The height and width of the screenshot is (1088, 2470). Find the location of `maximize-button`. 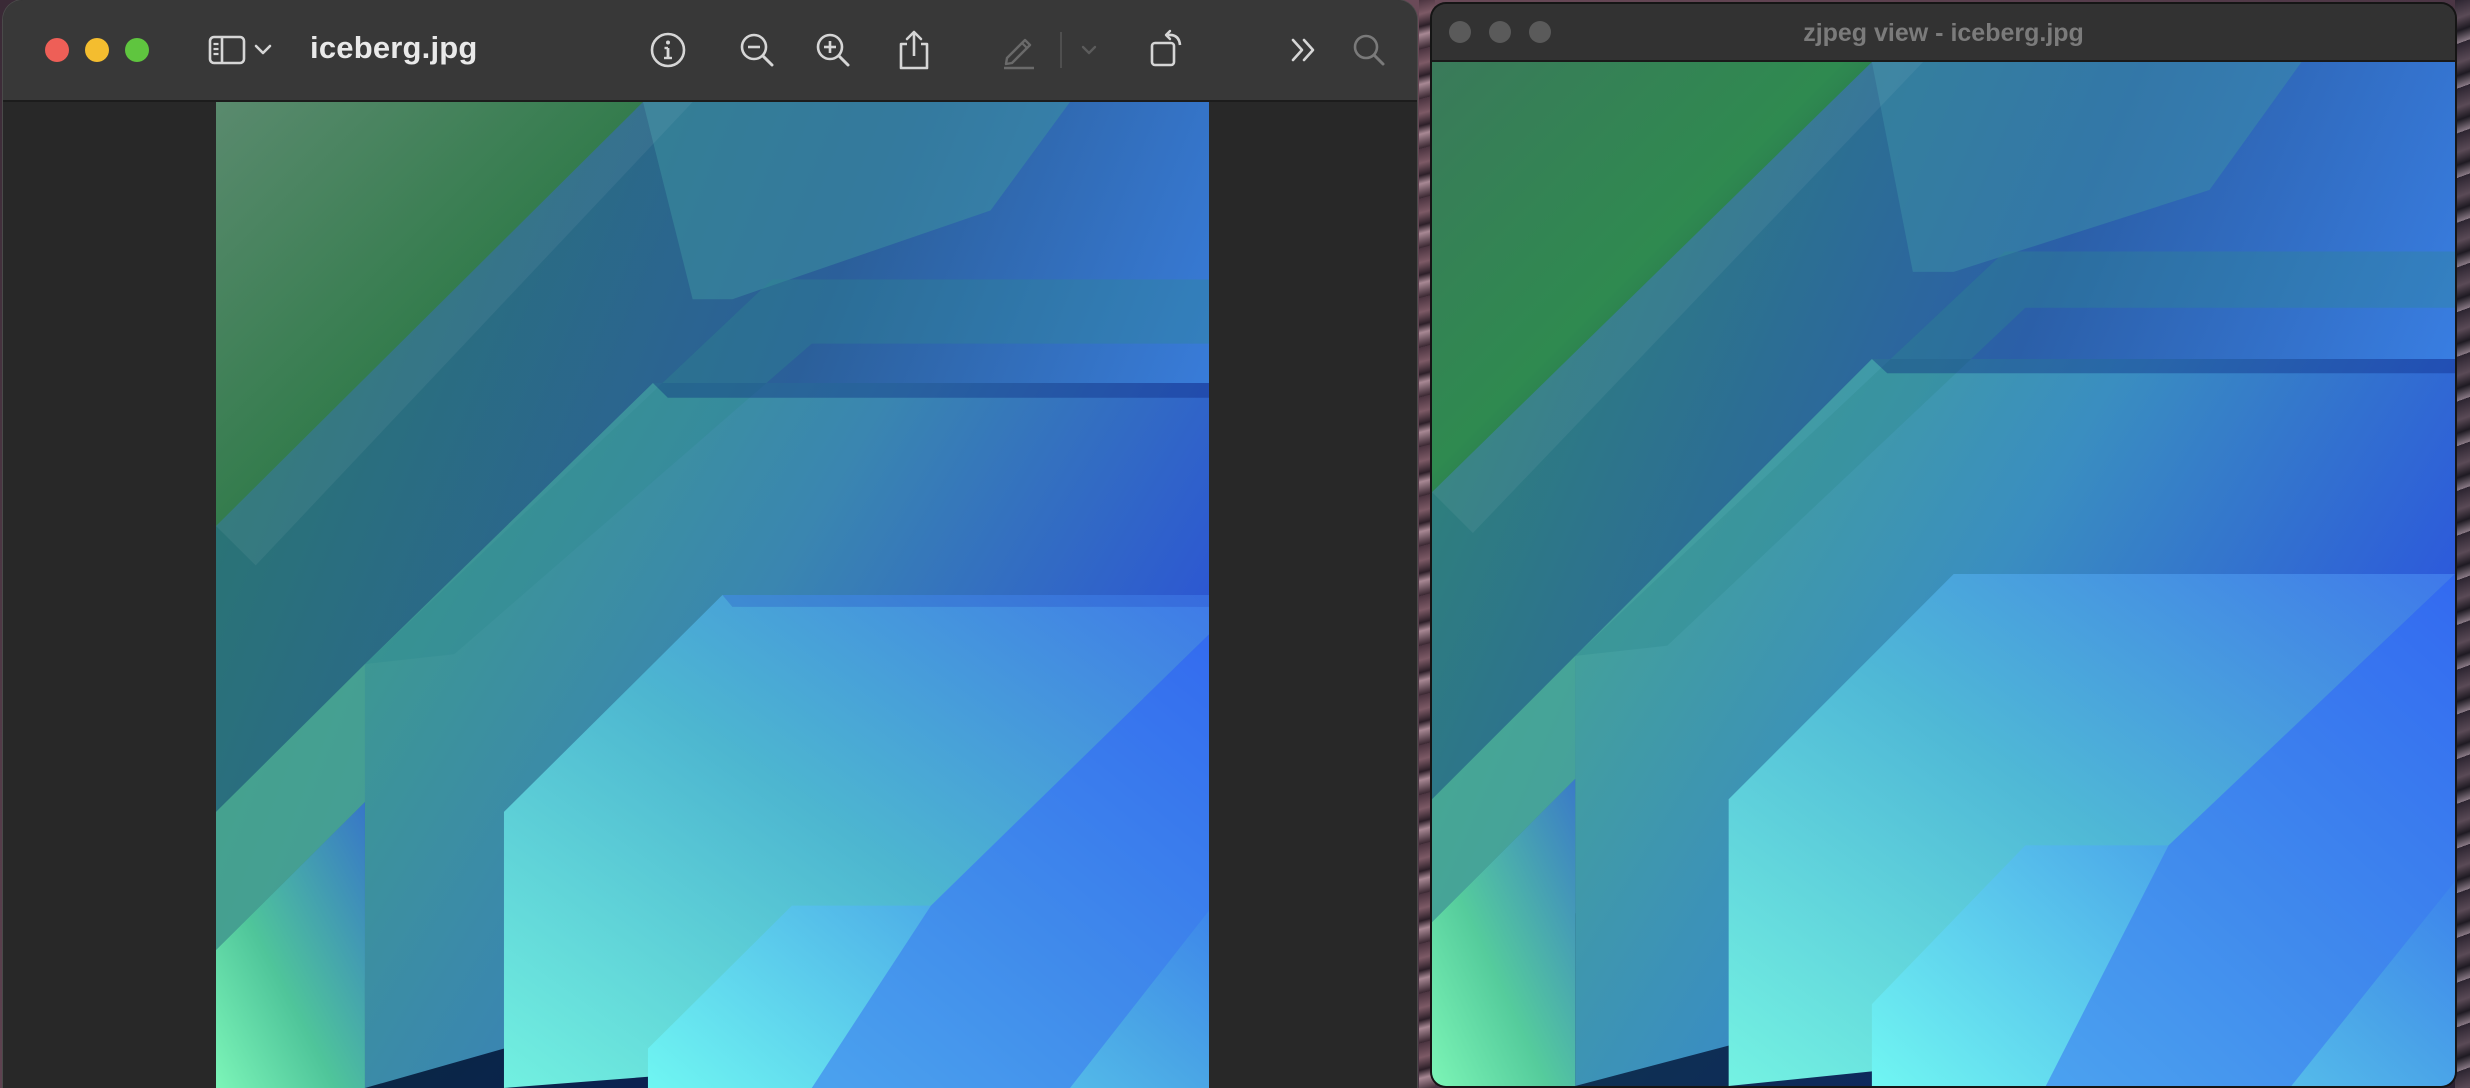

maximize-button is located at coordinates (137, 50).